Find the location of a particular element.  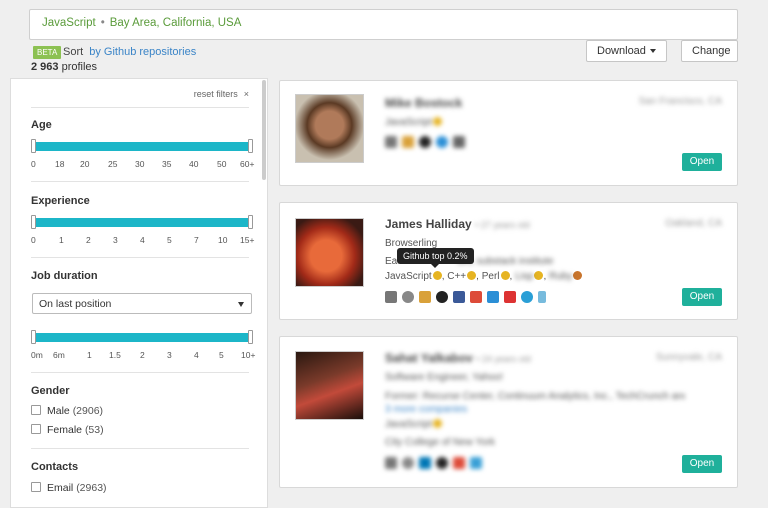

candidate-name: Sahat Yalkabov is located at coordinates (429, 358).